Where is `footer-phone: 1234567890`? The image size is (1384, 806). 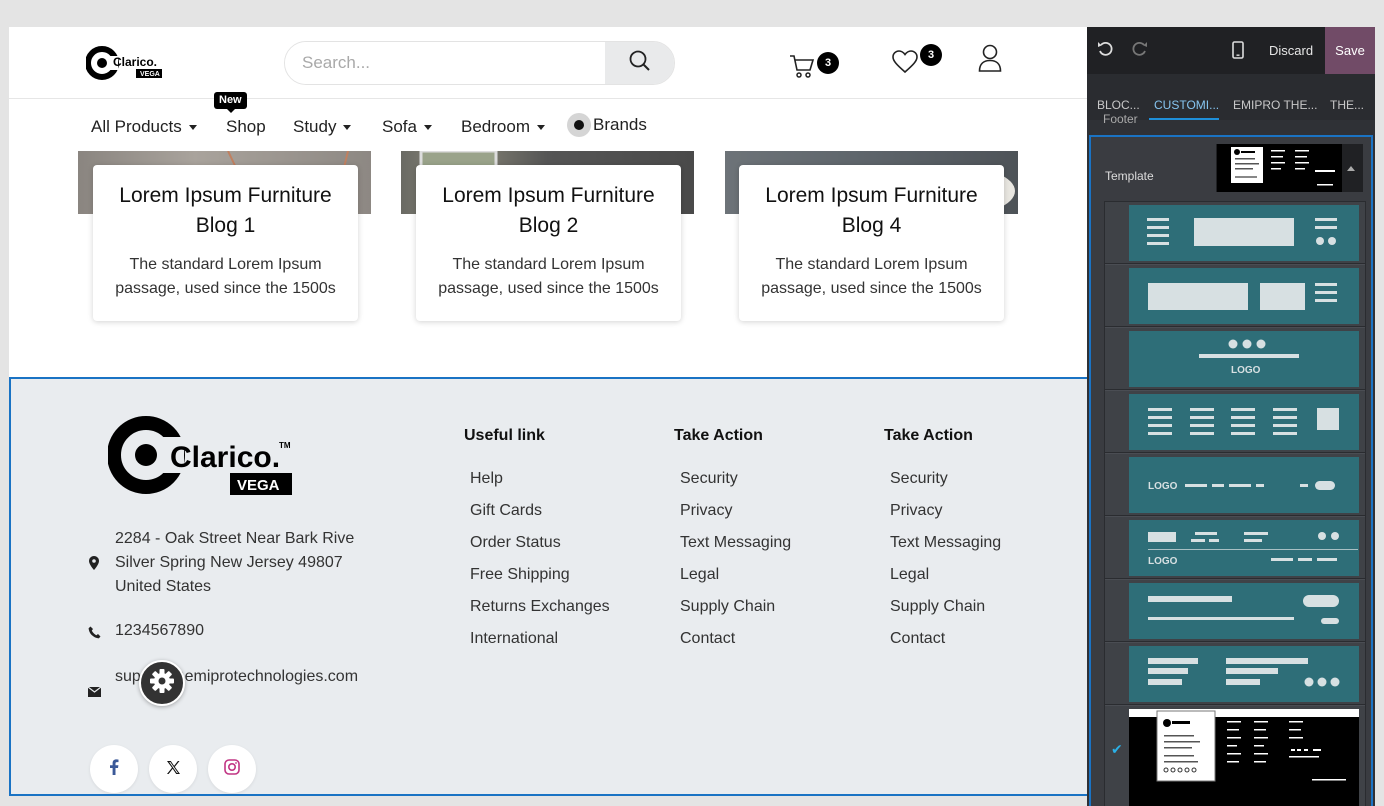 footer-phone: 1234567890 is located at coordinates (159, 631).